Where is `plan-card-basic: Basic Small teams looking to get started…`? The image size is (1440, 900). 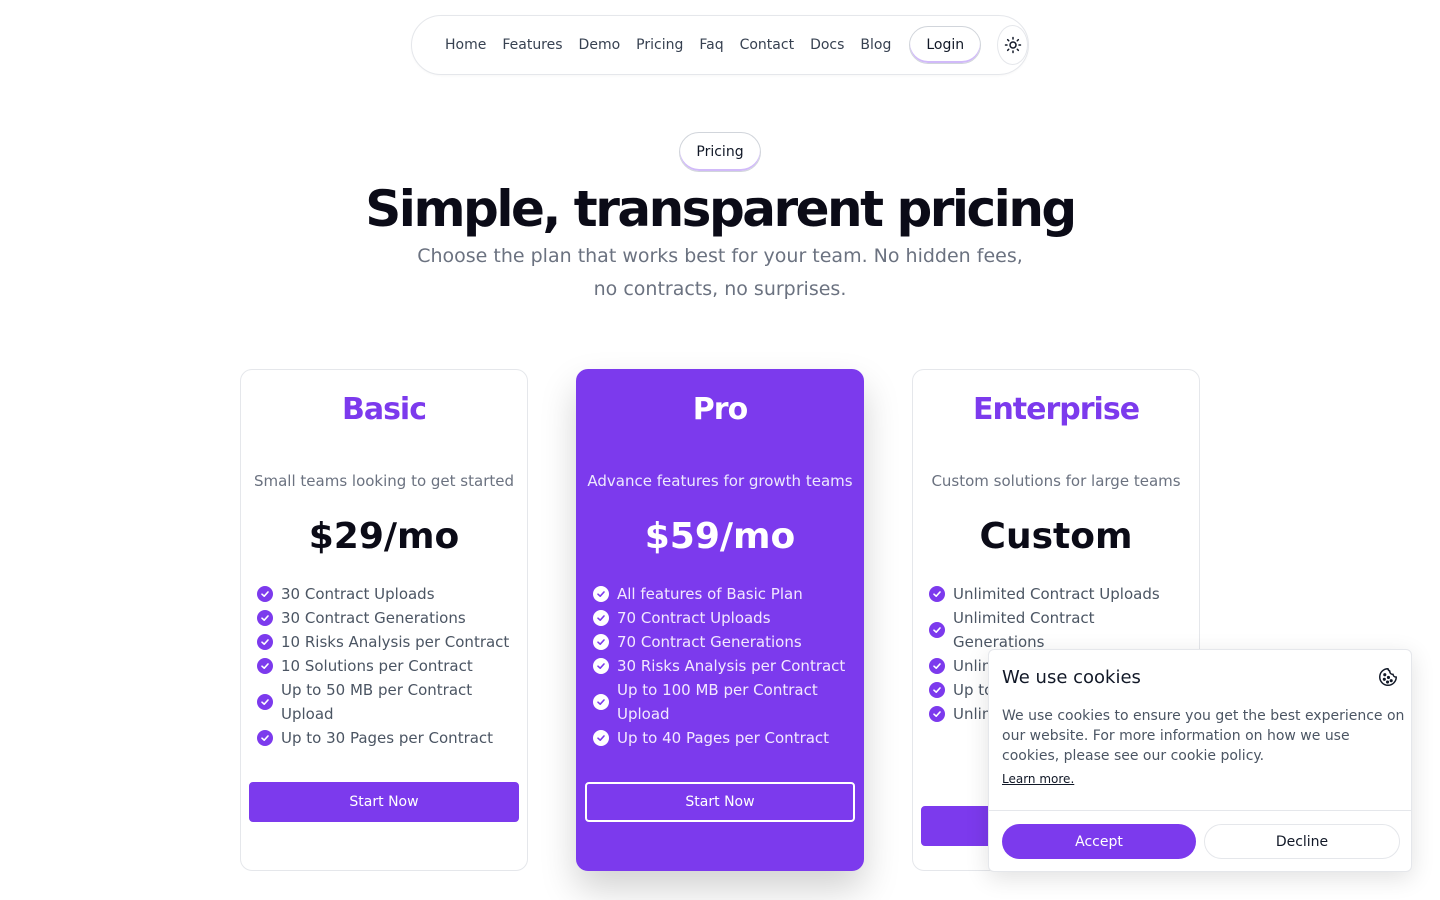 plan-card-basic: Basic Small teams looking to get started… is located at coordinates (384, 620).